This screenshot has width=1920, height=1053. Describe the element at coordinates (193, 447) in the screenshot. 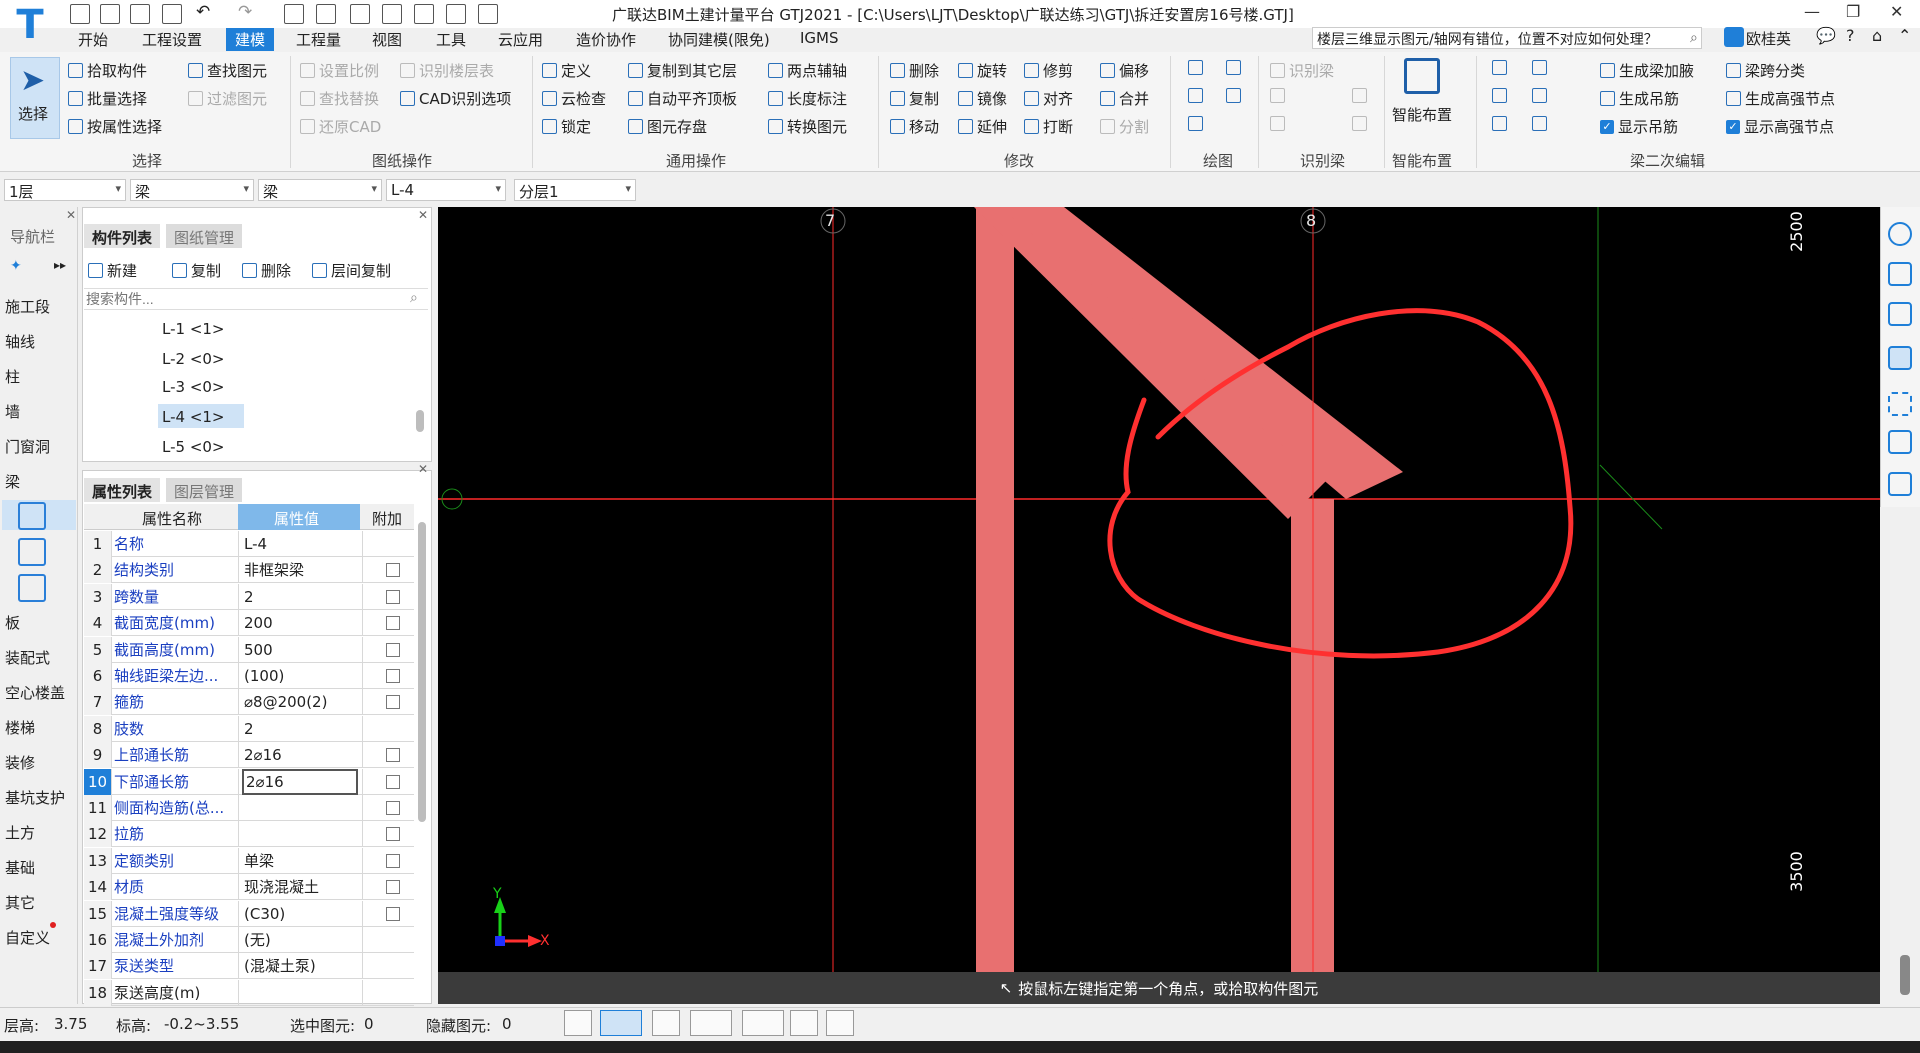

I see `list-item: L-5 <0>` at that location.